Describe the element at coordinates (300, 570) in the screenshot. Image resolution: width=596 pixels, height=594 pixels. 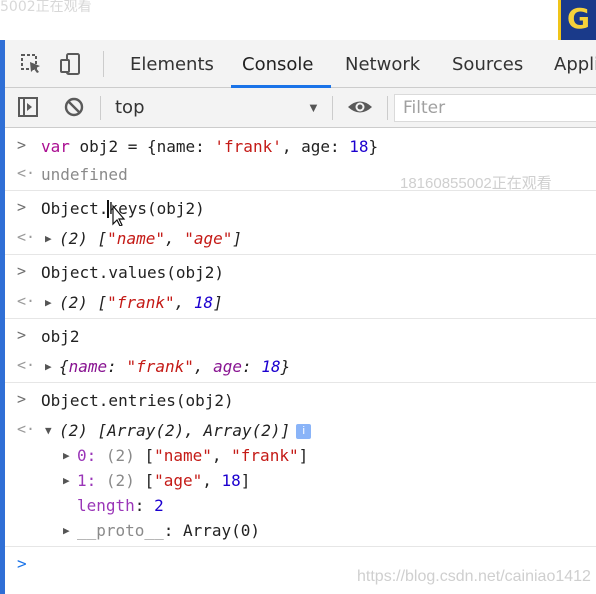
I see `console-prompt-row: > https://blog.csdn.net/cainiao1412` at that location.